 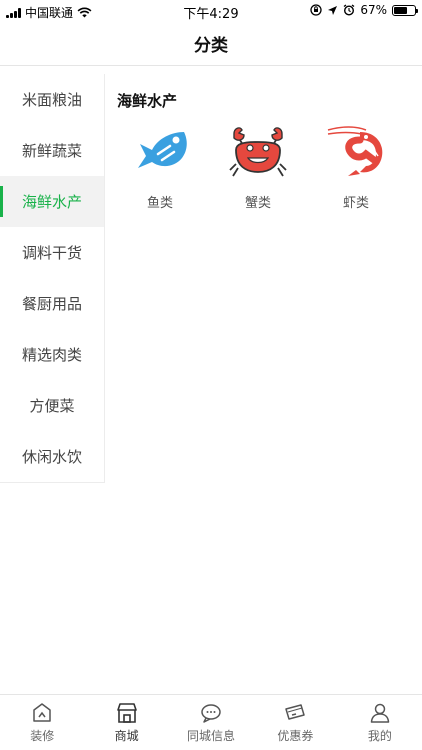 What do you see at coordinates (316, 10) in the screenshot?
I see `rotation-lock-icon` at bounding box center [316, 10].